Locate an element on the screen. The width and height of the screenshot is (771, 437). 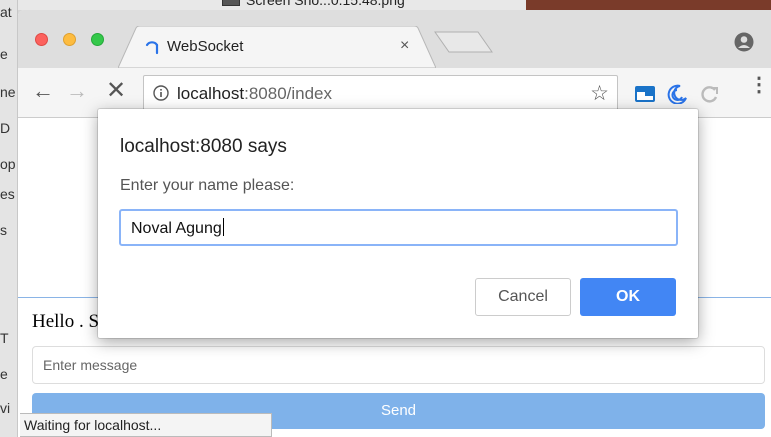
extension-moon-icon is located at coordinates (677, 94).